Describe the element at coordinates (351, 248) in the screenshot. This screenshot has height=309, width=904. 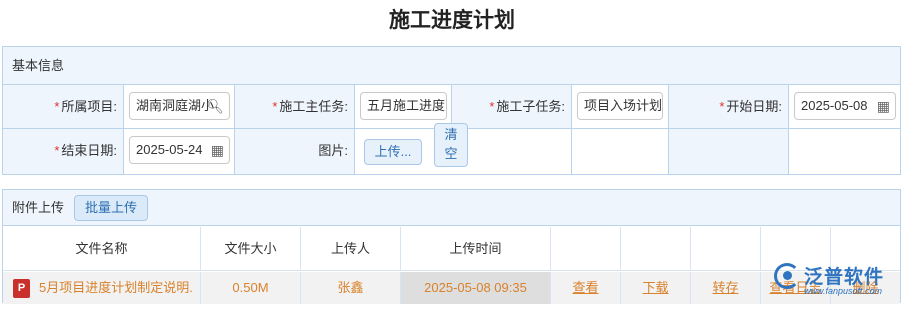
I see `column-header-uploader: 上传人` at that location.